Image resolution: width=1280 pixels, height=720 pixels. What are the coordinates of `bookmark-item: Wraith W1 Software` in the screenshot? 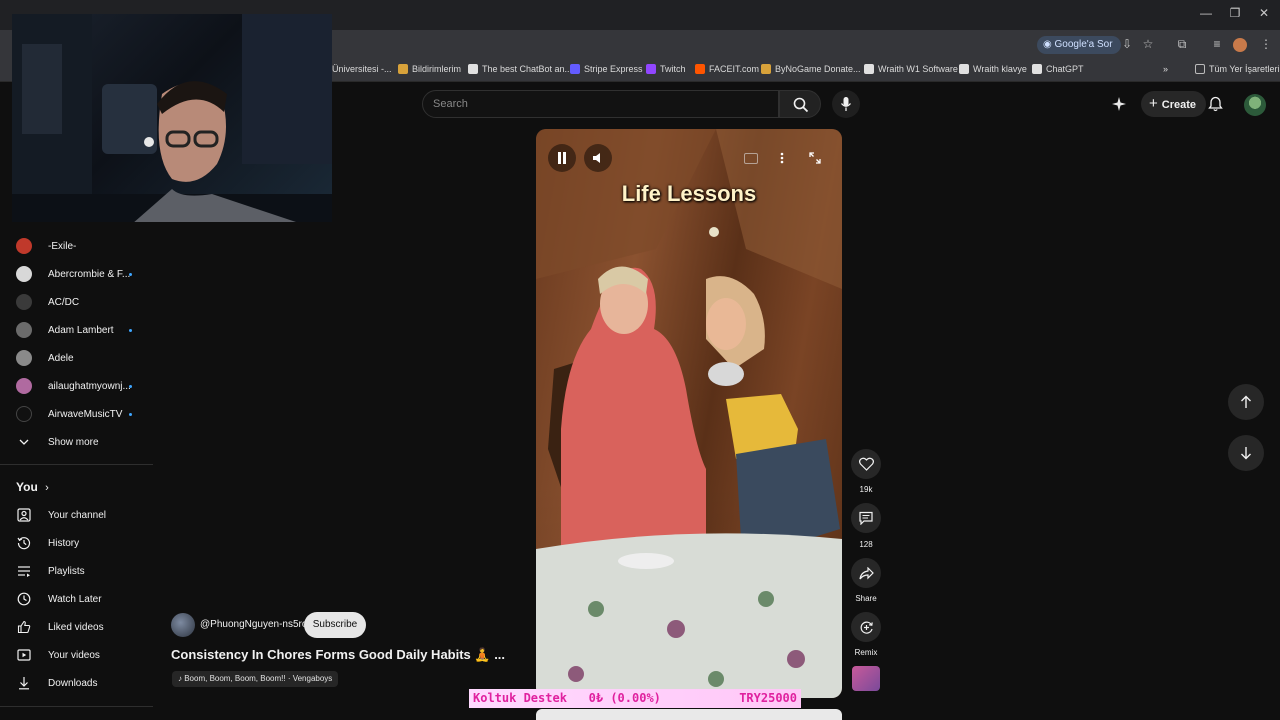 It's located at (911, 69).